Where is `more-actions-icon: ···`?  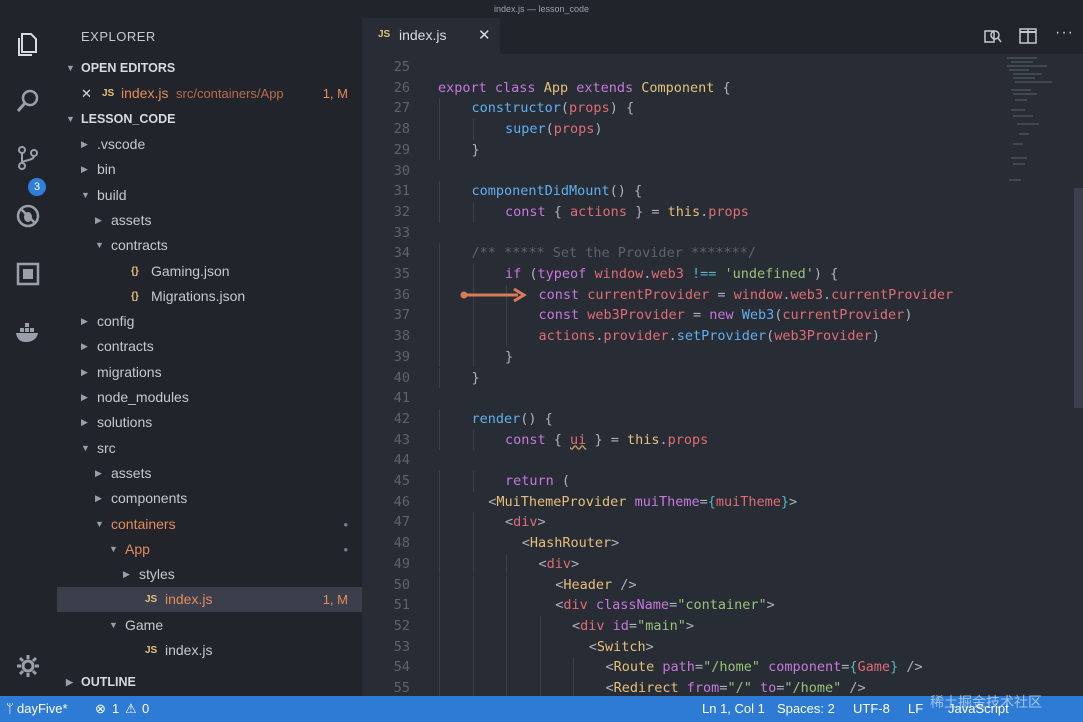
more-actions-icon: ··· is located at coordinates (1064, 33).